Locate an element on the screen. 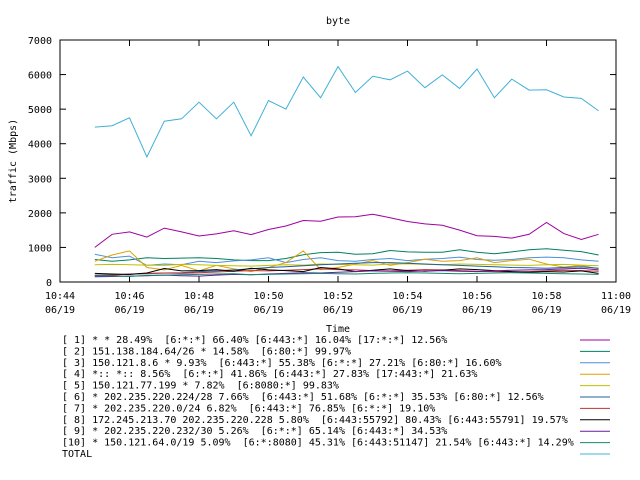 This screenshot has width=640, height=480. y-tick-label: 5000 is located at coordinates (40, 110).